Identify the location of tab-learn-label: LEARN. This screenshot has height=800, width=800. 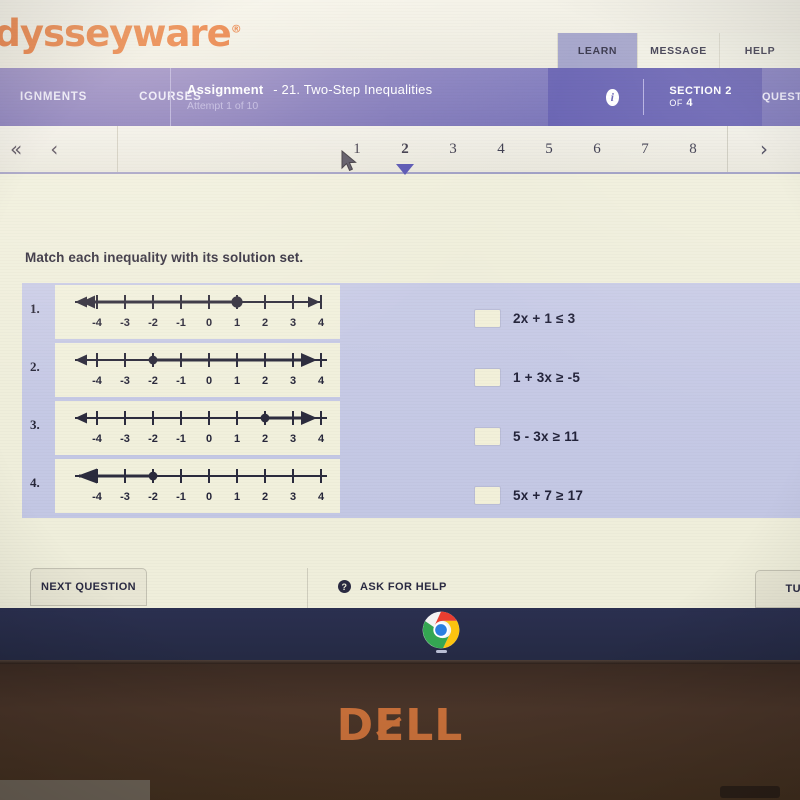
(597, 50).